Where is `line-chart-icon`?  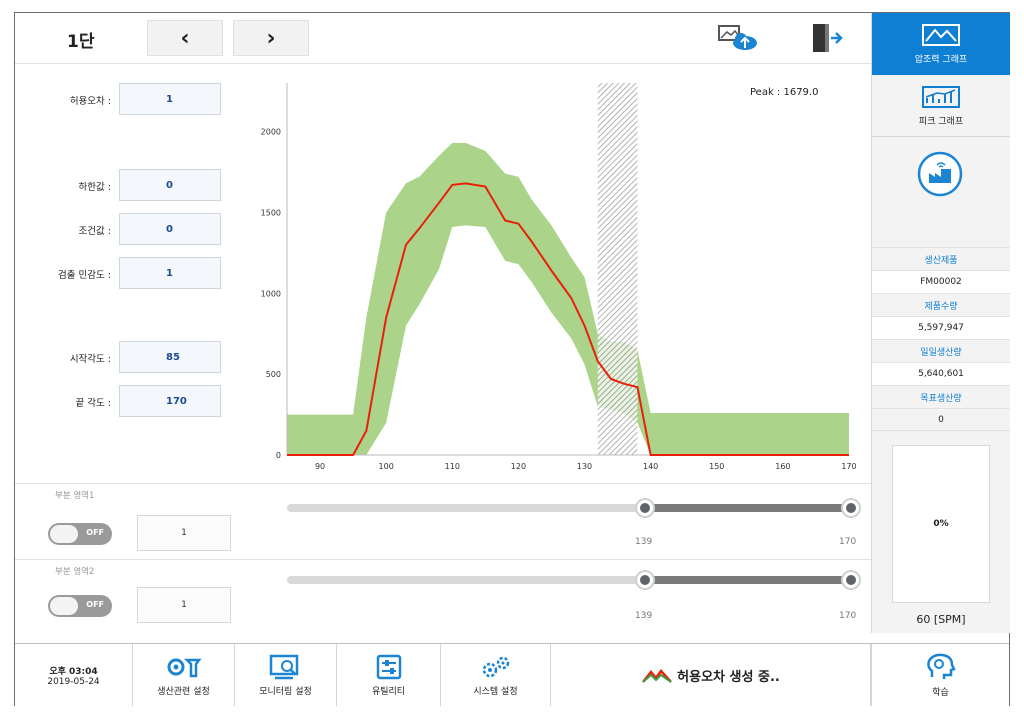 line-chart-icon is located at coordinates (941, 35).